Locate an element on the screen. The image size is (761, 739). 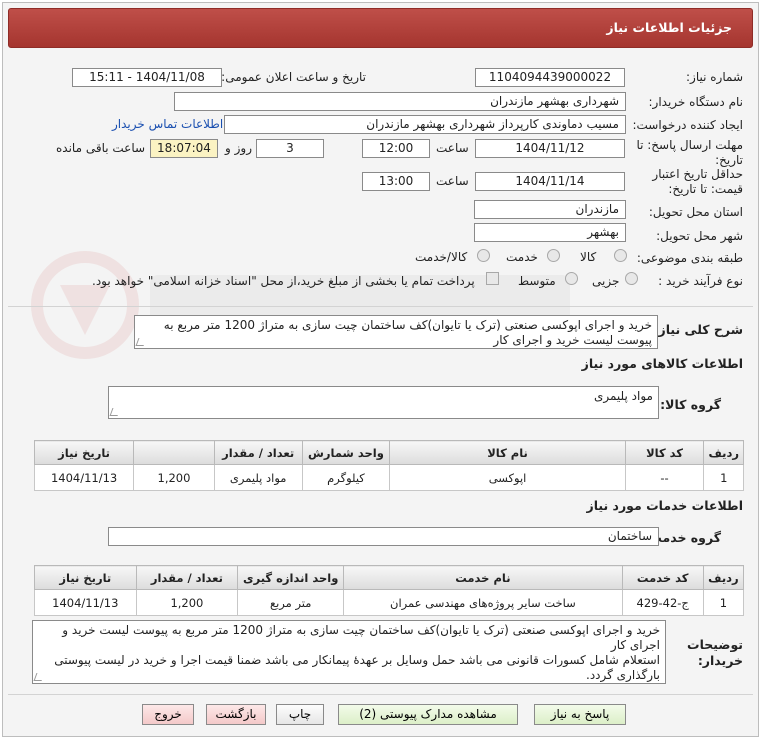
deadline-time-field: 12:00 is located at coordinates (396, 148).